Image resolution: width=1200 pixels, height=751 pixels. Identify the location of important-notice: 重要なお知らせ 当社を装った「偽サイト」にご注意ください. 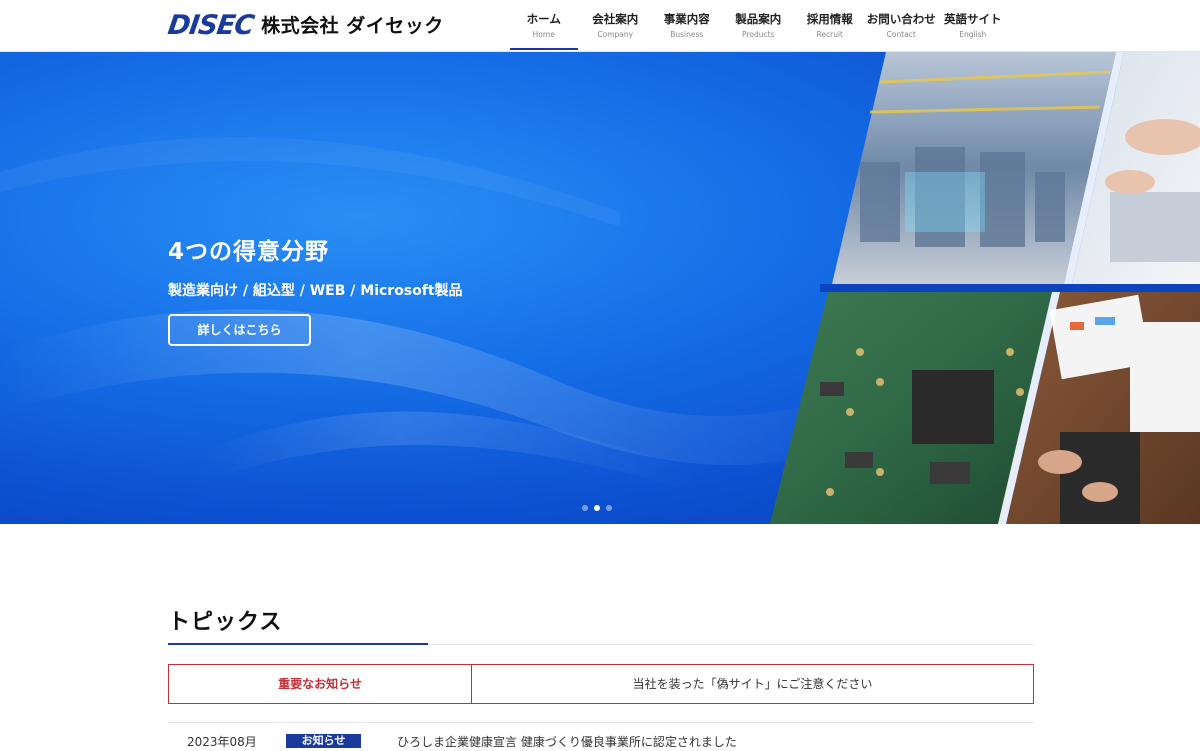
(601, 684).